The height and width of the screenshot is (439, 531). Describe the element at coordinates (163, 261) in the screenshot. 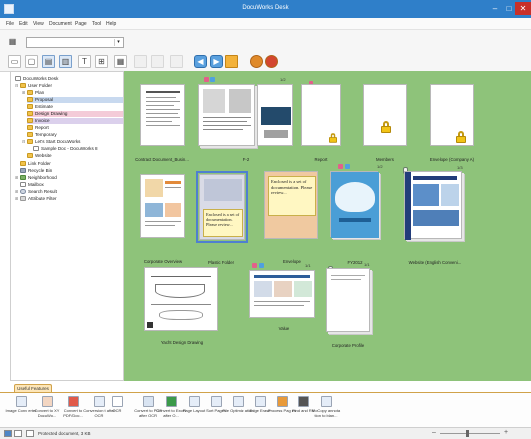

I see `document-label: Corporate Overview` at that location.